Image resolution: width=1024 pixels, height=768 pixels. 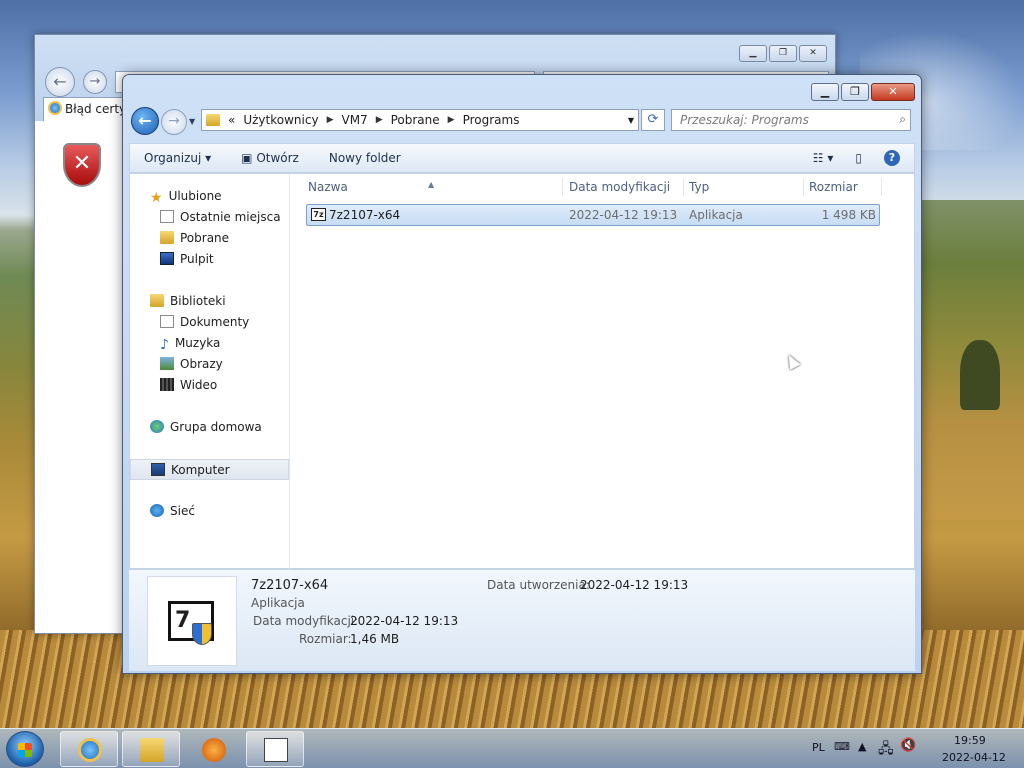 I want to click on breadcrumb-programs: Programs, so click(x=491, y=120).